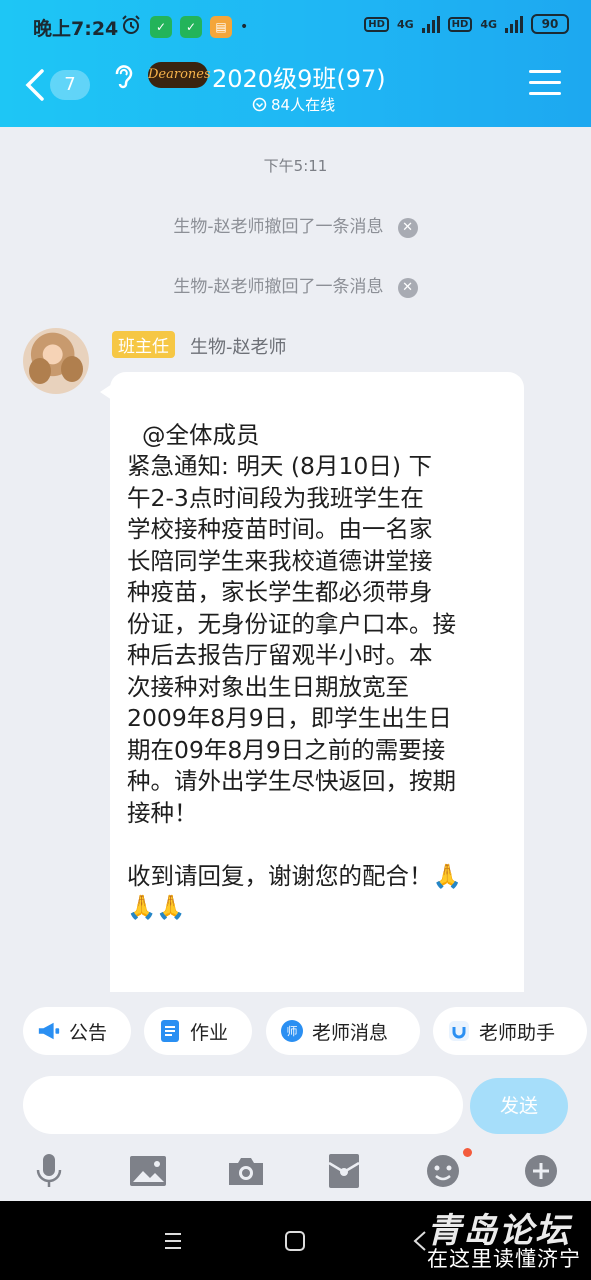 The image size is (591, 1280). Describe the element at coordinates (485, 1241) in the screenshot. I see `forum-watermark: 青岛论坛 在这里读懂济宁` at that location.